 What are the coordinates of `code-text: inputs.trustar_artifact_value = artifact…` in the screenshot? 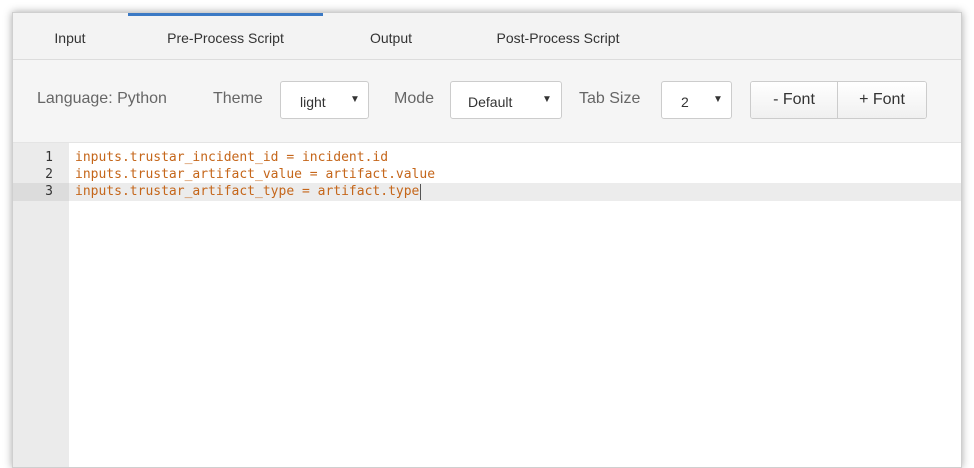 It's located at (255, 174).